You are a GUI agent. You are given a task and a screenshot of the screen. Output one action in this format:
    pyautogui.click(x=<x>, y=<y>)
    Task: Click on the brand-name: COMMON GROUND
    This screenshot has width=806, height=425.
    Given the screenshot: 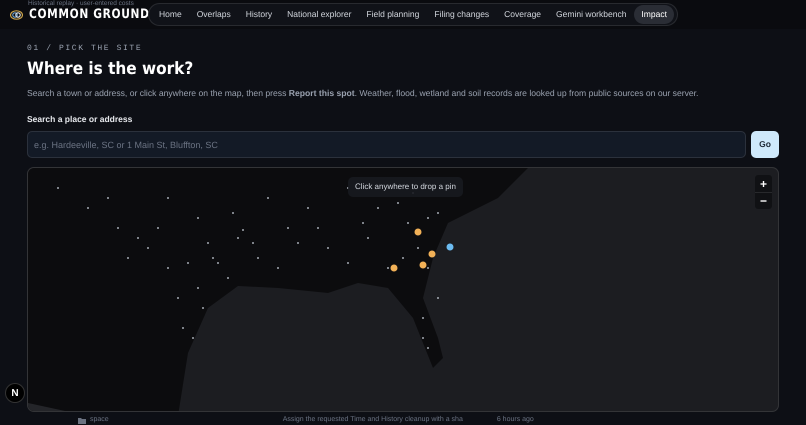 What is the action you would take?
    pyautogui.click(x=89, y=15)
    